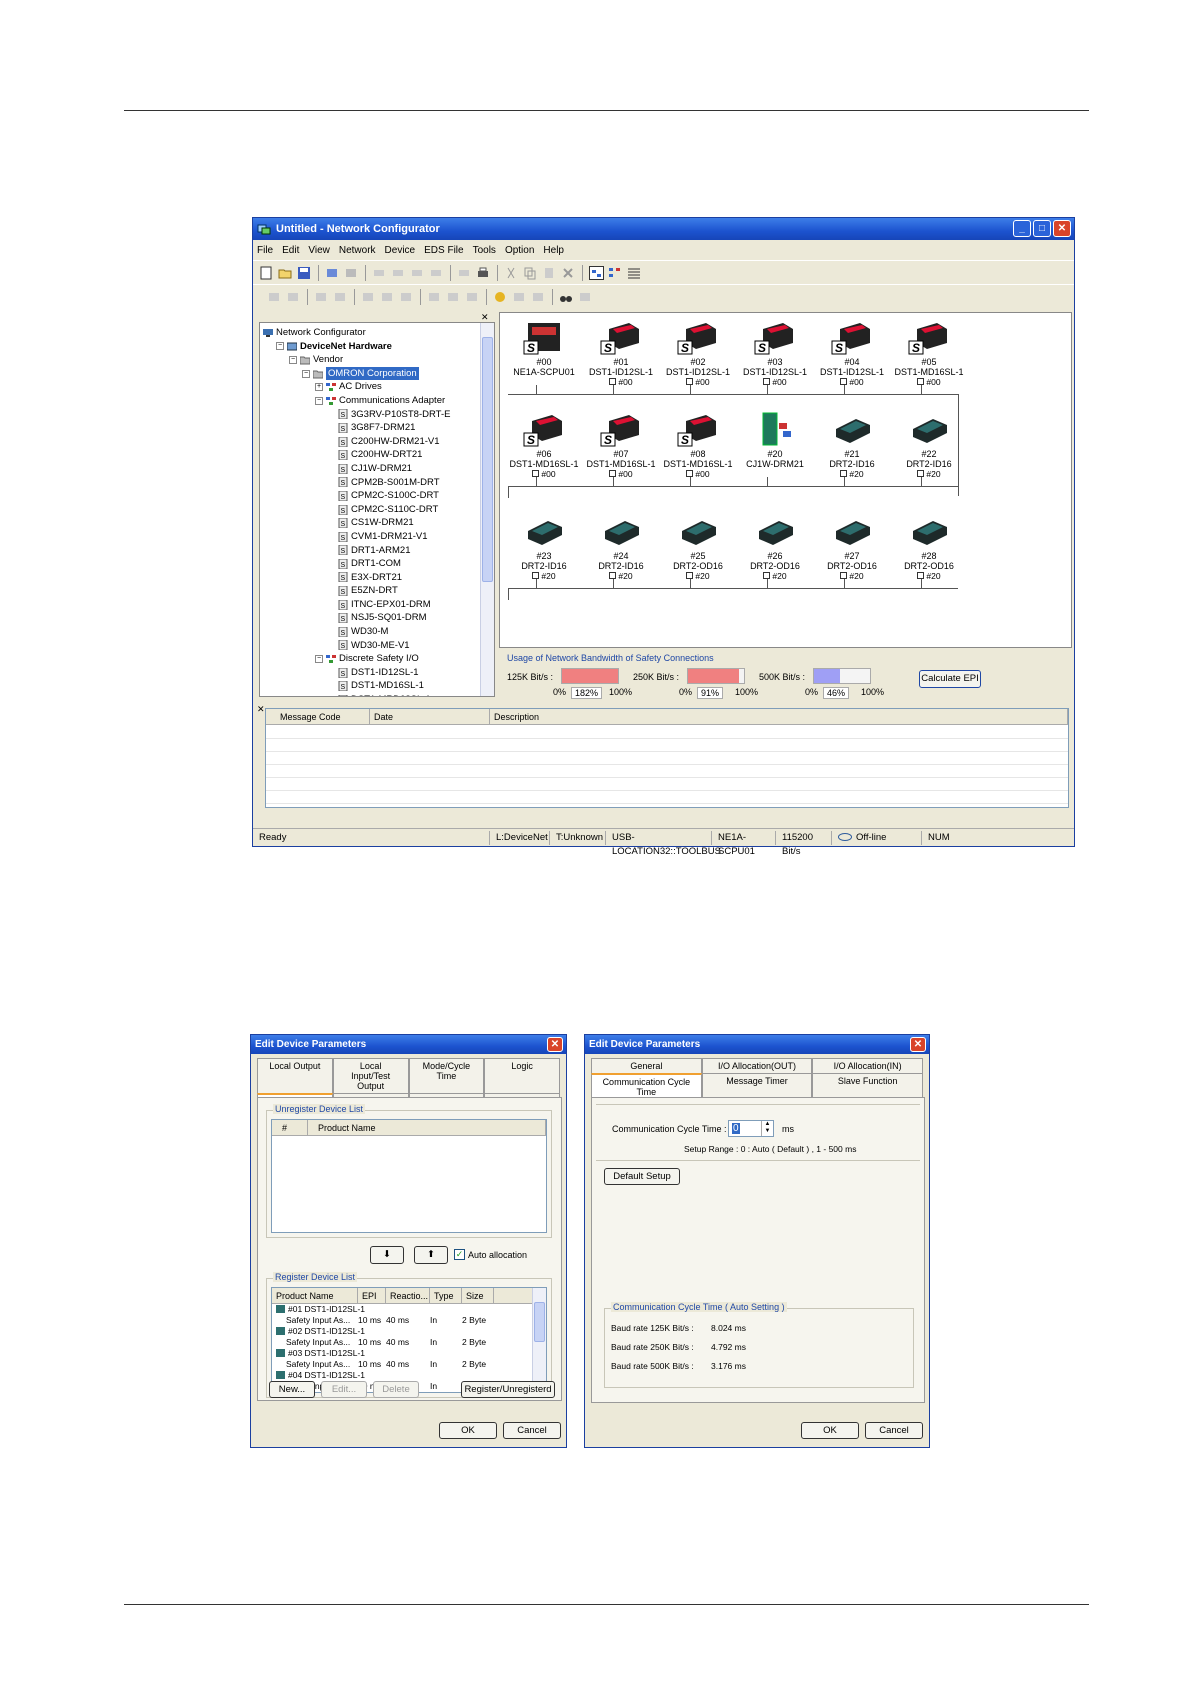 The width and height of the screenshot is (1191, 1683). I want to click on device-node: #27 DRT2-OD16 #20, so click(852, 547).